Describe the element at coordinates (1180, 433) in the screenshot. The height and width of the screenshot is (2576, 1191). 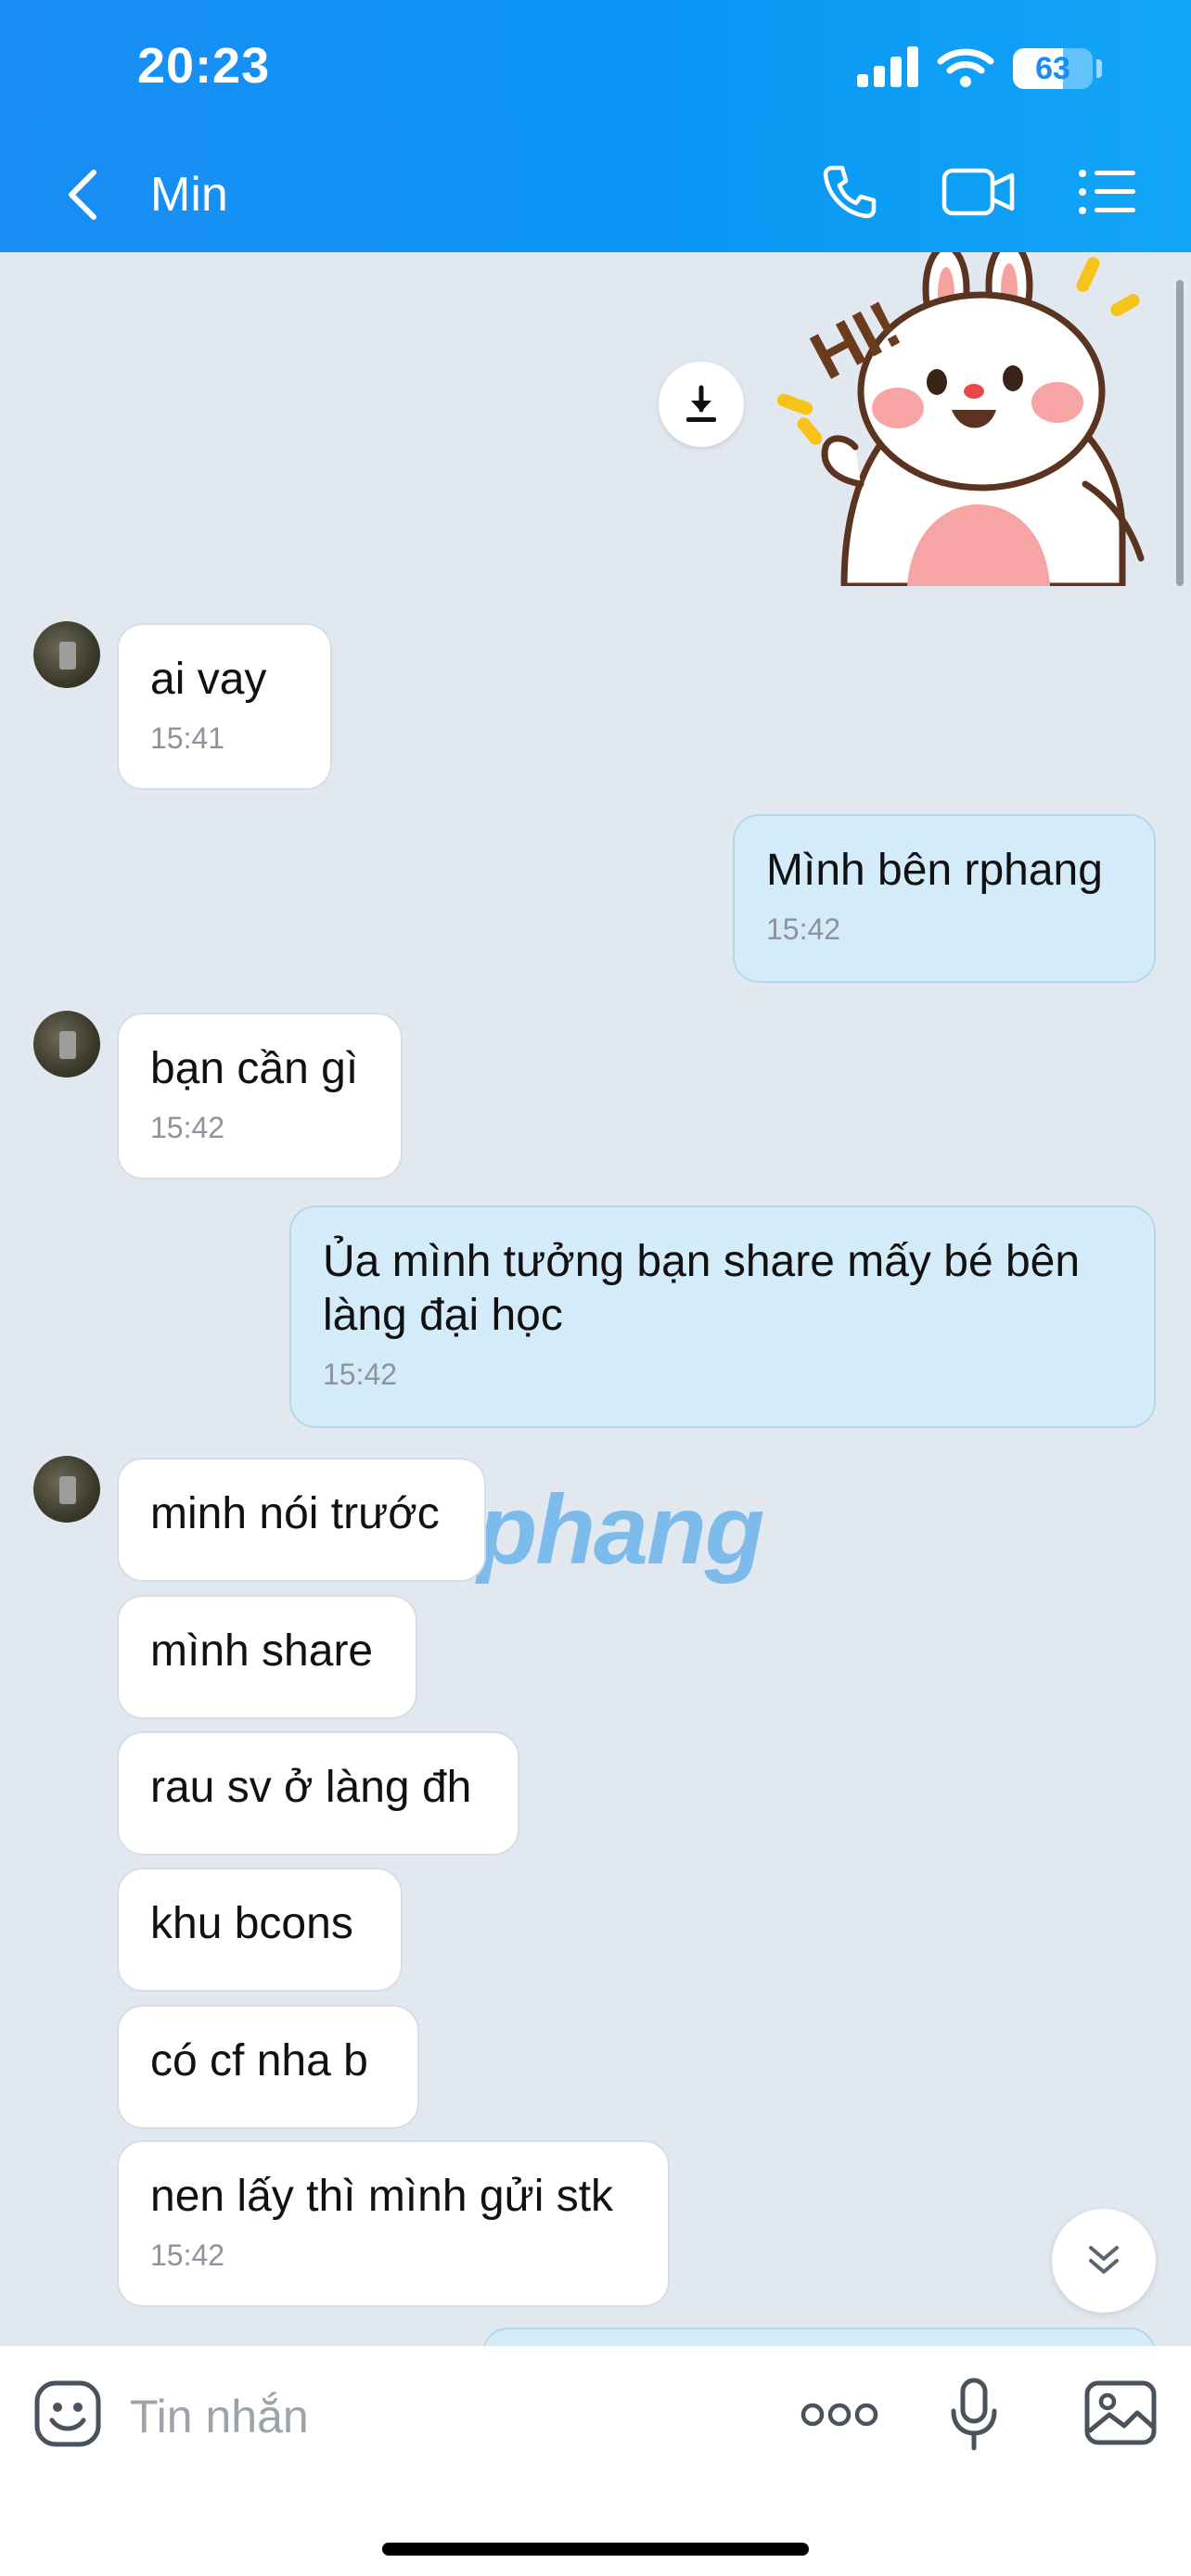
I see `scrollbar` at that location.